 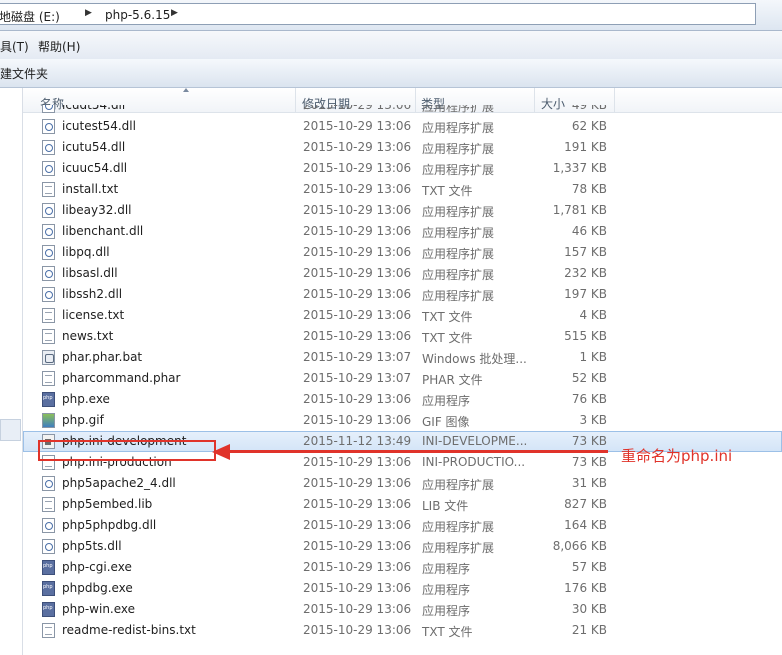 I want to click on file-size: 515 KB, so click(x=585, y=336).